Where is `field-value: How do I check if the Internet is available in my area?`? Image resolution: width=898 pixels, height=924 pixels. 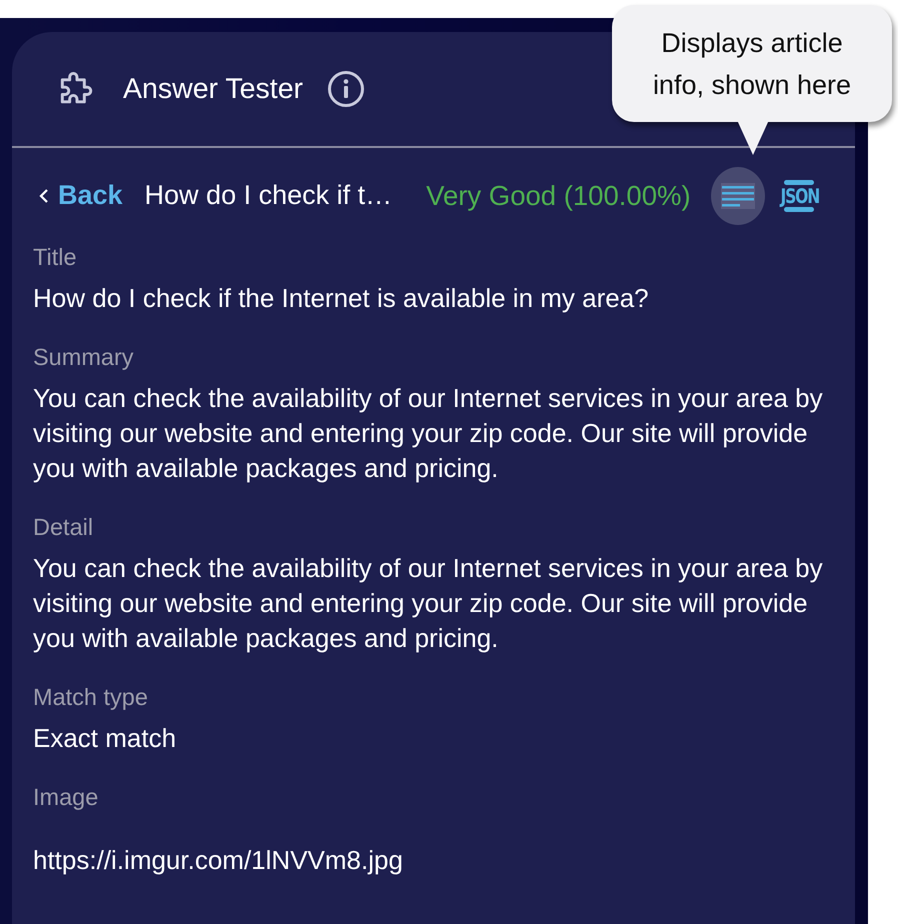
field-value: How do I check if the Internet is available in my area? is located at coordinates (341, 298).